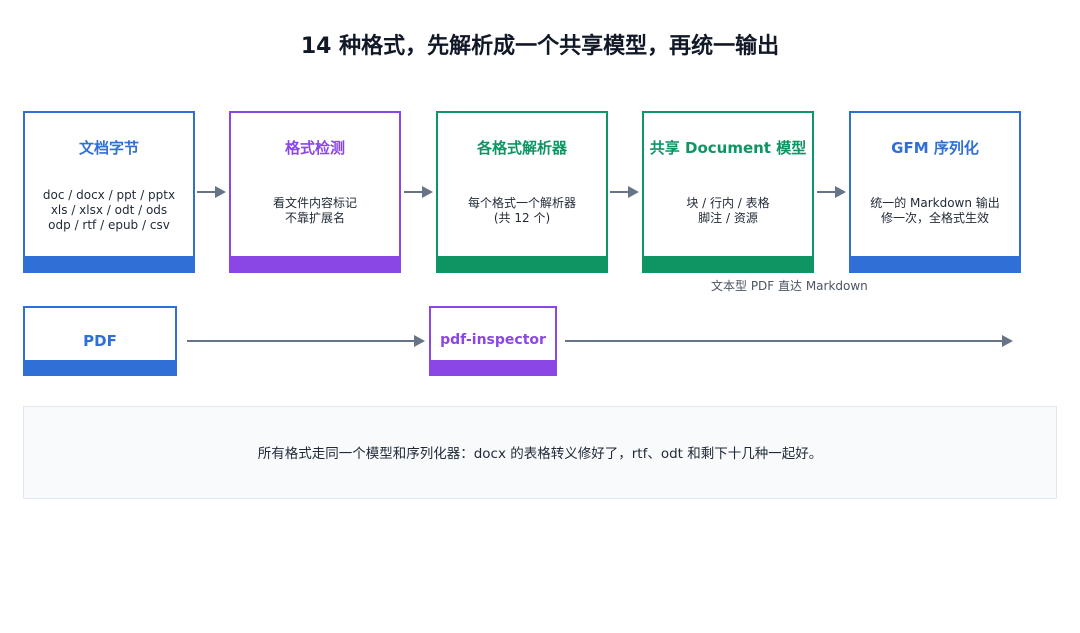  What do you see at coordinates (522, 218) in the screenshot?
I see `node-line: (共 12 个)` at bounding box center [522, 218].